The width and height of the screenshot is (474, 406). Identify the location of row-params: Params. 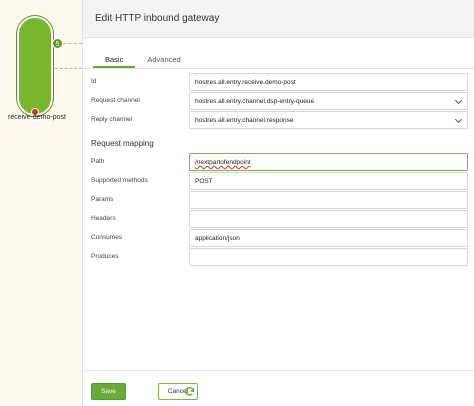
(278, 200).